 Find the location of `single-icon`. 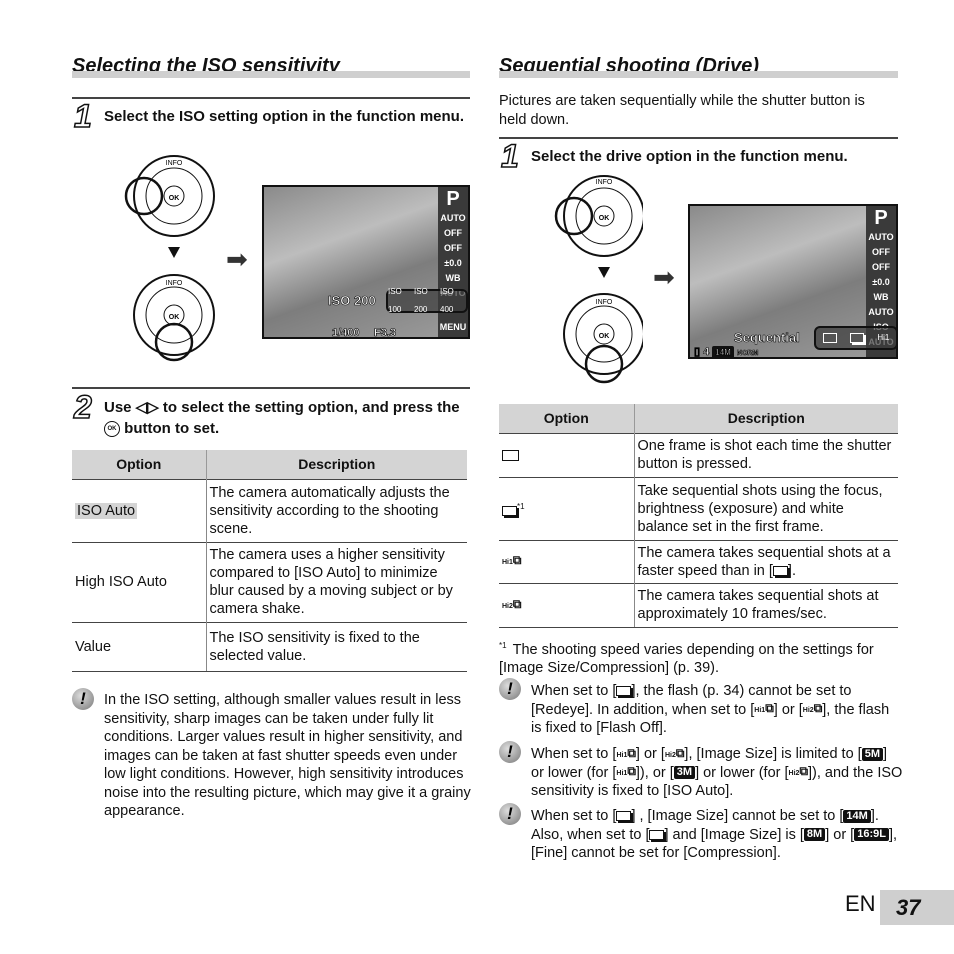

single-icon is located at coordinates (829, 338).